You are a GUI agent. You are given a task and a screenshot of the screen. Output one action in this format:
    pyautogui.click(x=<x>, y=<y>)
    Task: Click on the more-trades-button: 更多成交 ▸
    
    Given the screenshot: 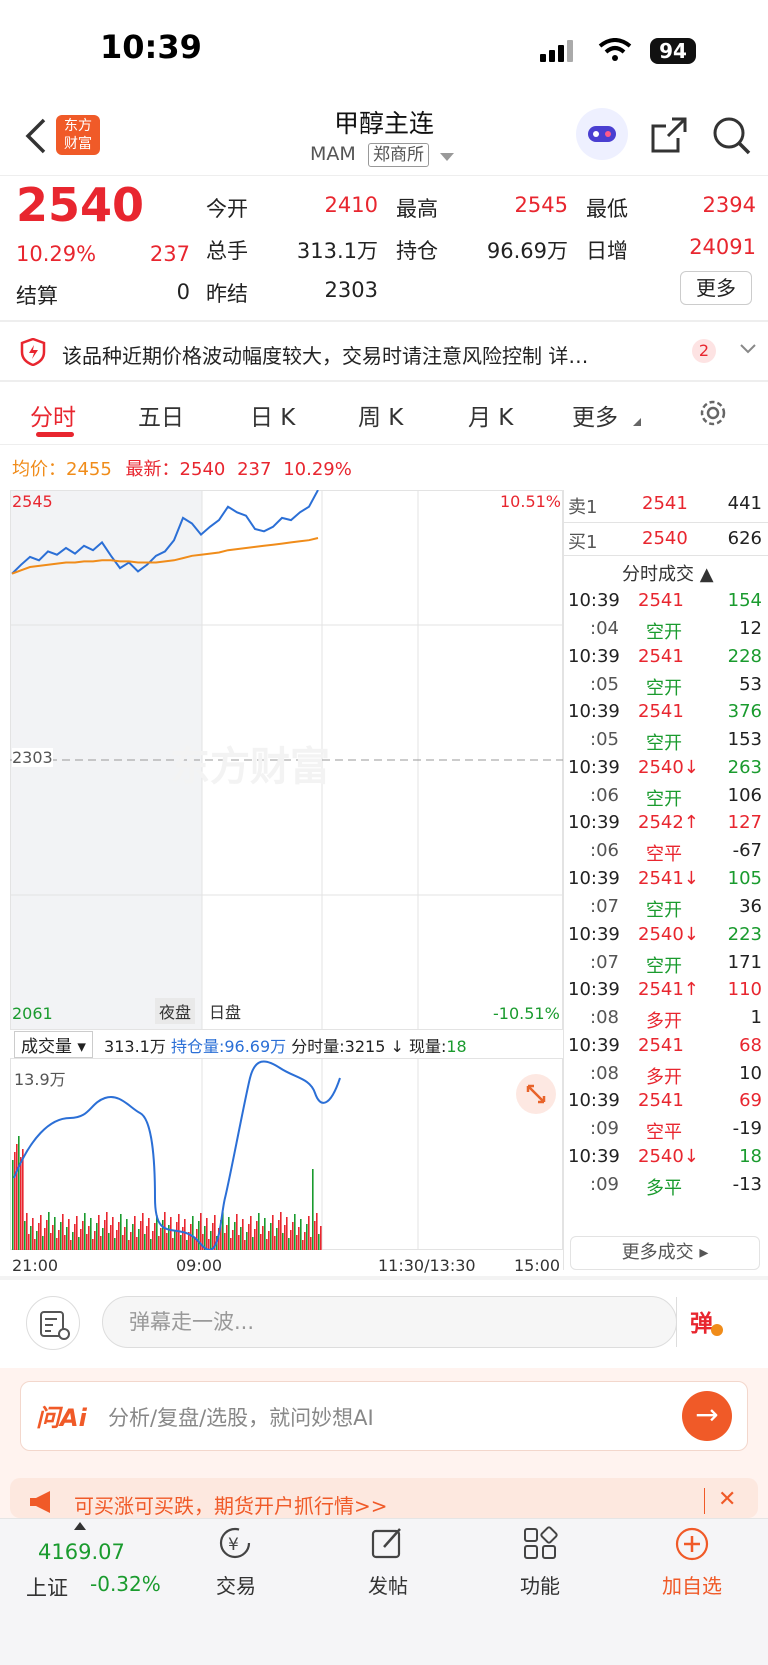 What is the action you would take?
    pyautogui.click(x=665, y=1253)
    